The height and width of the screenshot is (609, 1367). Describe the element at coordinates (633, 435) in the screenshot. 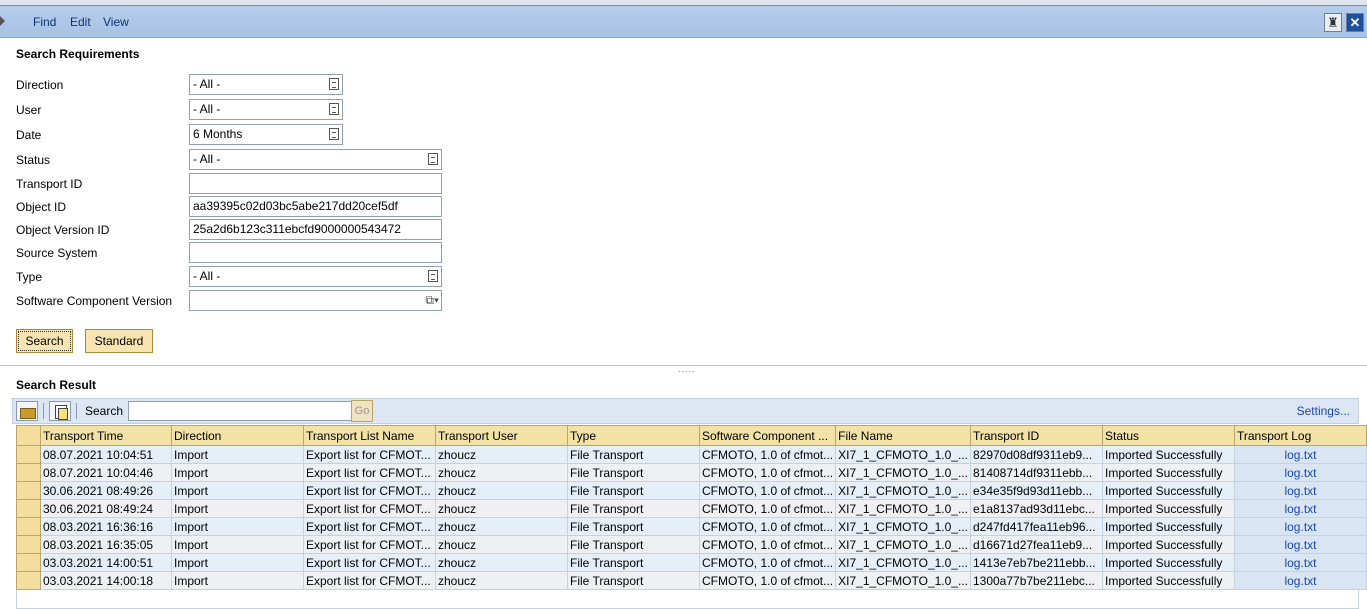

I see `column-header: Type` at that location.